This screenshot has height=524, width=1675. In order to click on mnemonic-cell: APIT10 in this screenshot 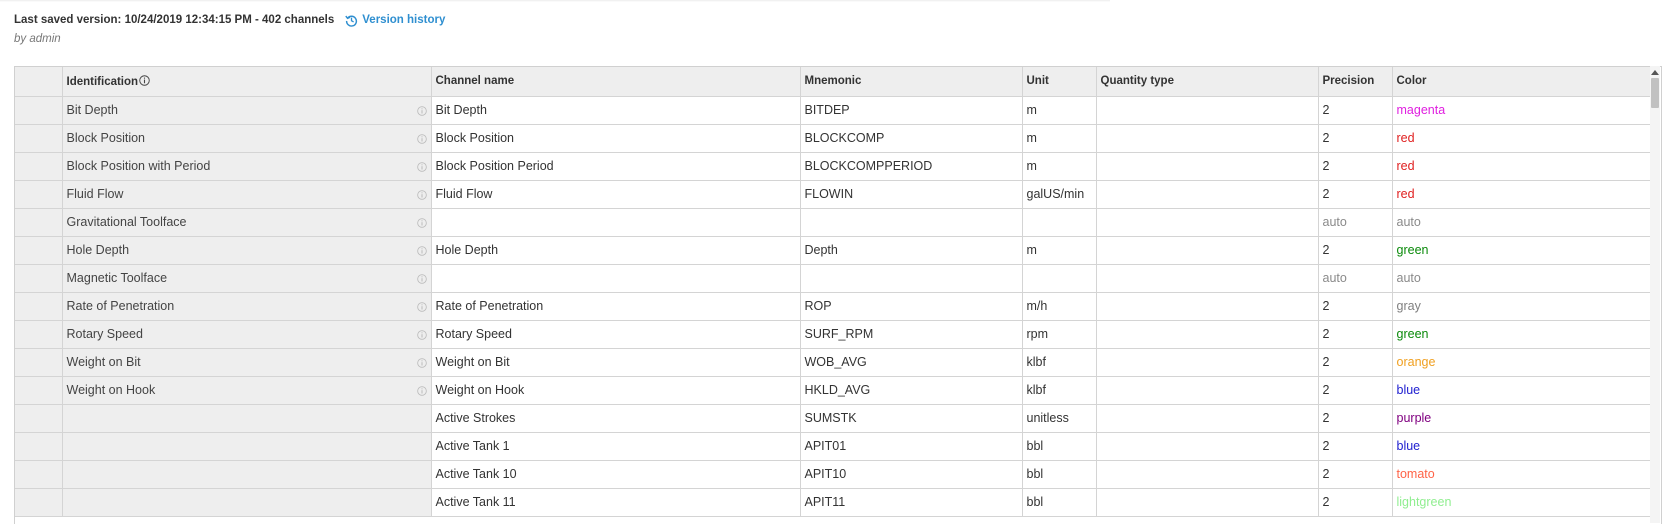, I will do `click(911, 474)`.